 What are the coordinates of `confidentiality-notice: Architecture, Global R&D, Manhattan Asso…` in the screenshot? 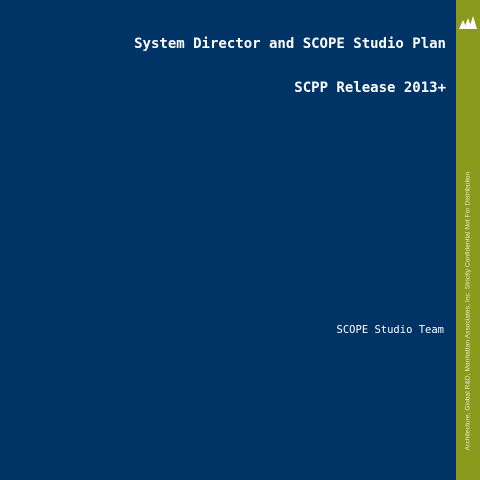 It's located at (468, 311).